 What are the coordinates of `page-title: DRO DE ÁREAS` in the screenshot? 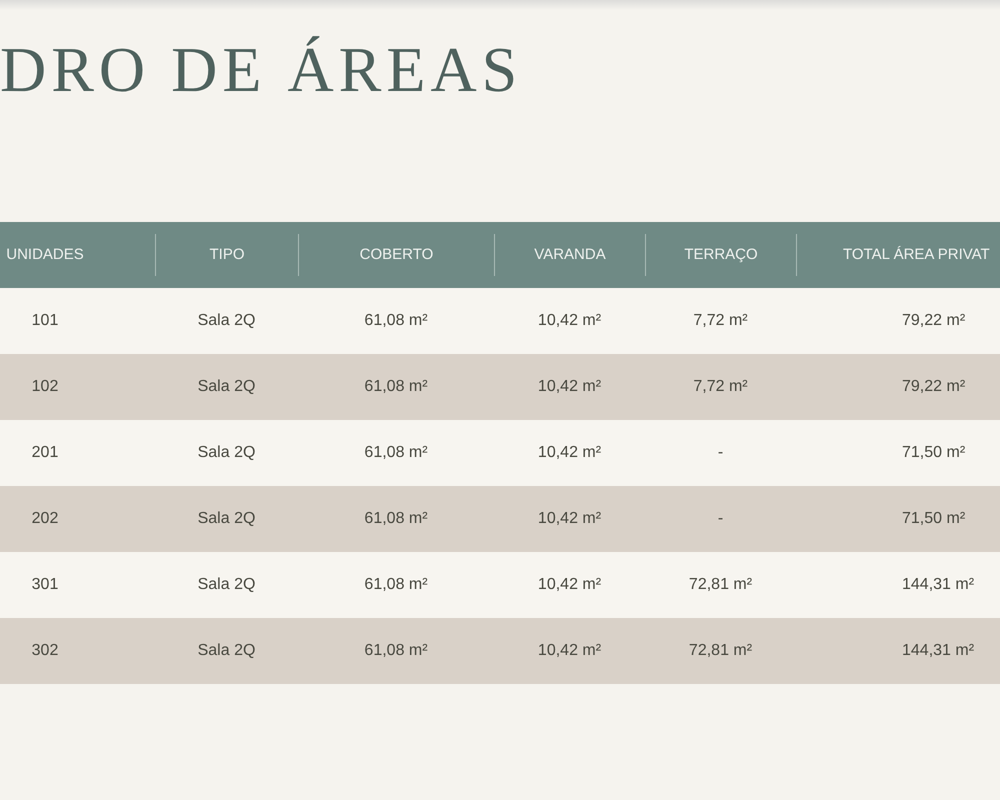 It's located at (261, 70).